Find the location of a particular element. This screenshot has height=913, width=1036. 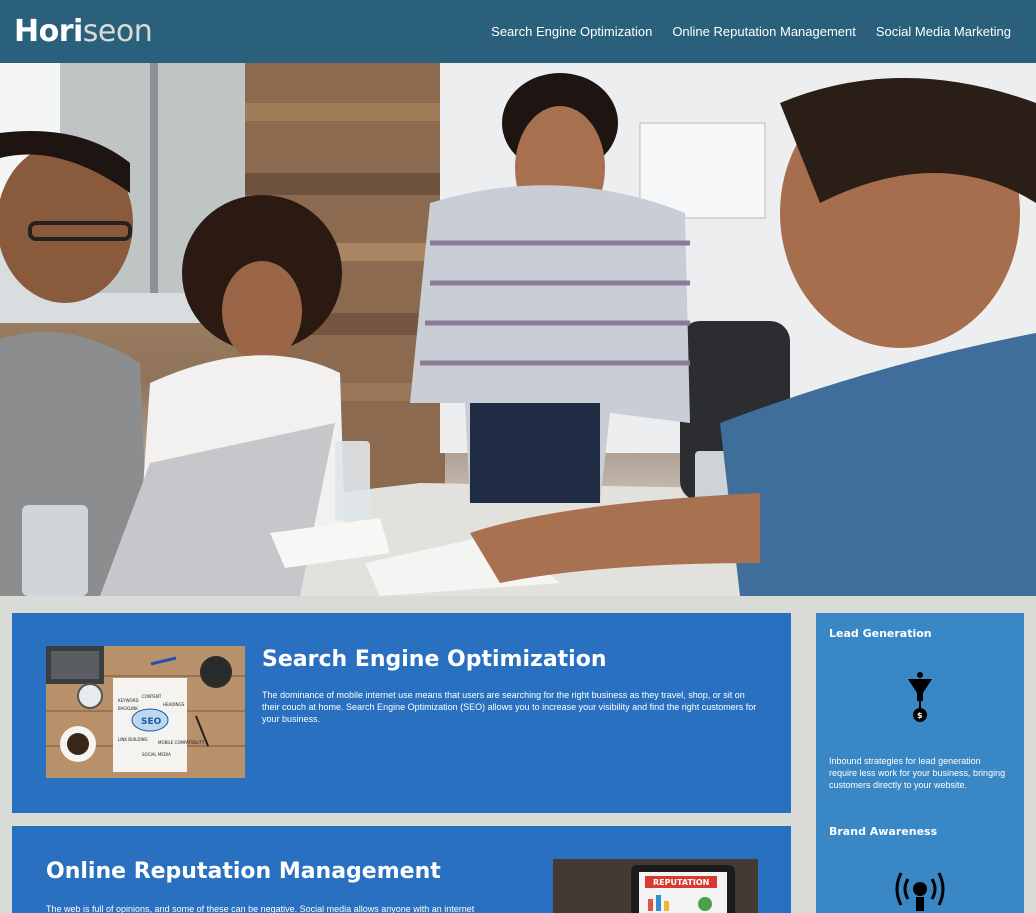

seo-title: Search Engine Optimization is located at coordinates (434, 659).